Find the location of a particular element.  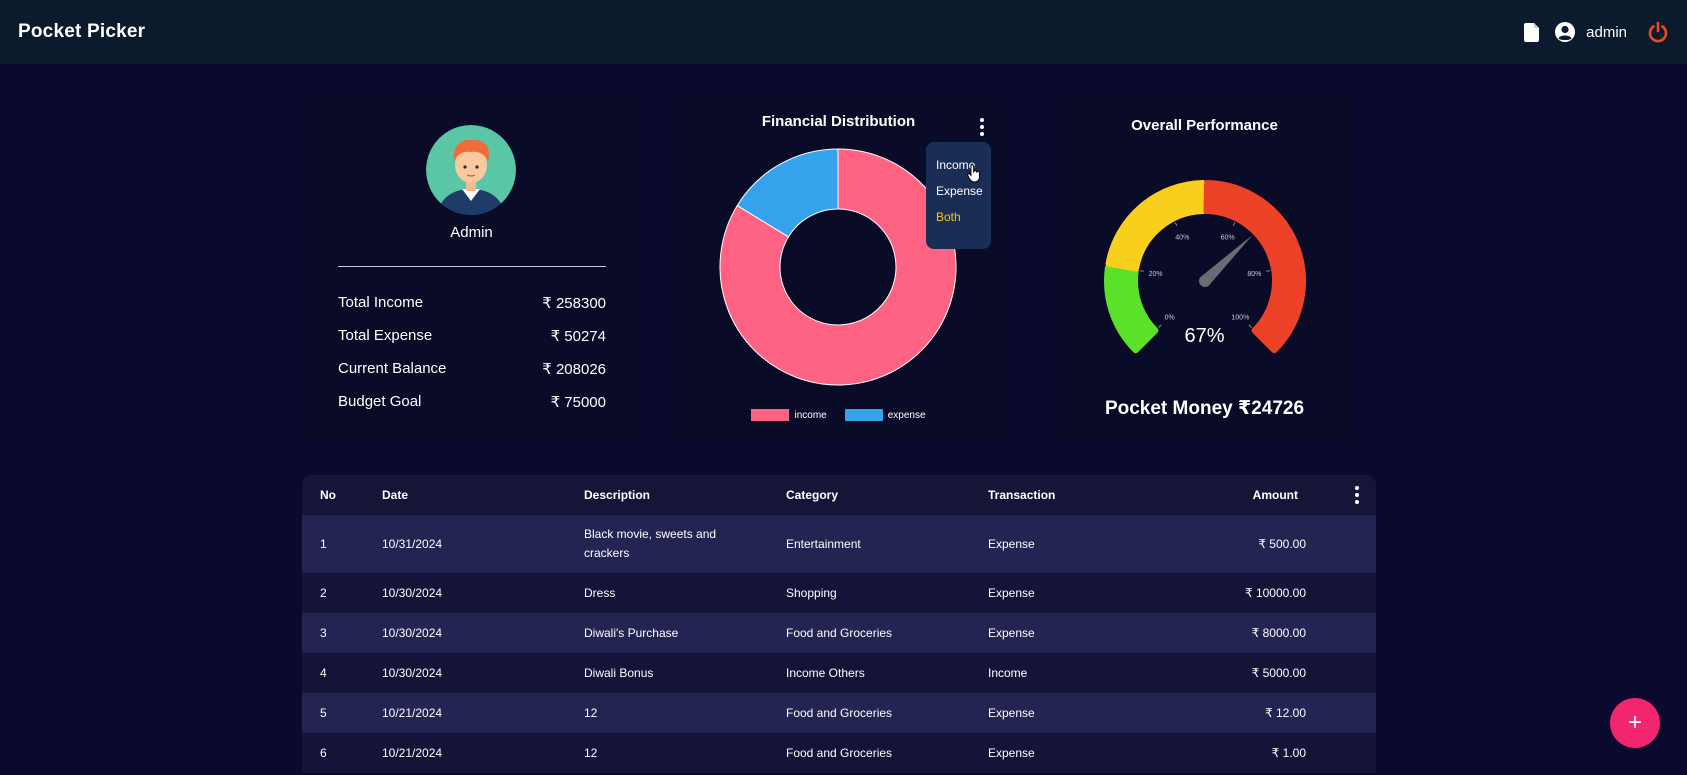

stat-total-income: Total Income ₹ 258300 is located at coordinates (472, 303).